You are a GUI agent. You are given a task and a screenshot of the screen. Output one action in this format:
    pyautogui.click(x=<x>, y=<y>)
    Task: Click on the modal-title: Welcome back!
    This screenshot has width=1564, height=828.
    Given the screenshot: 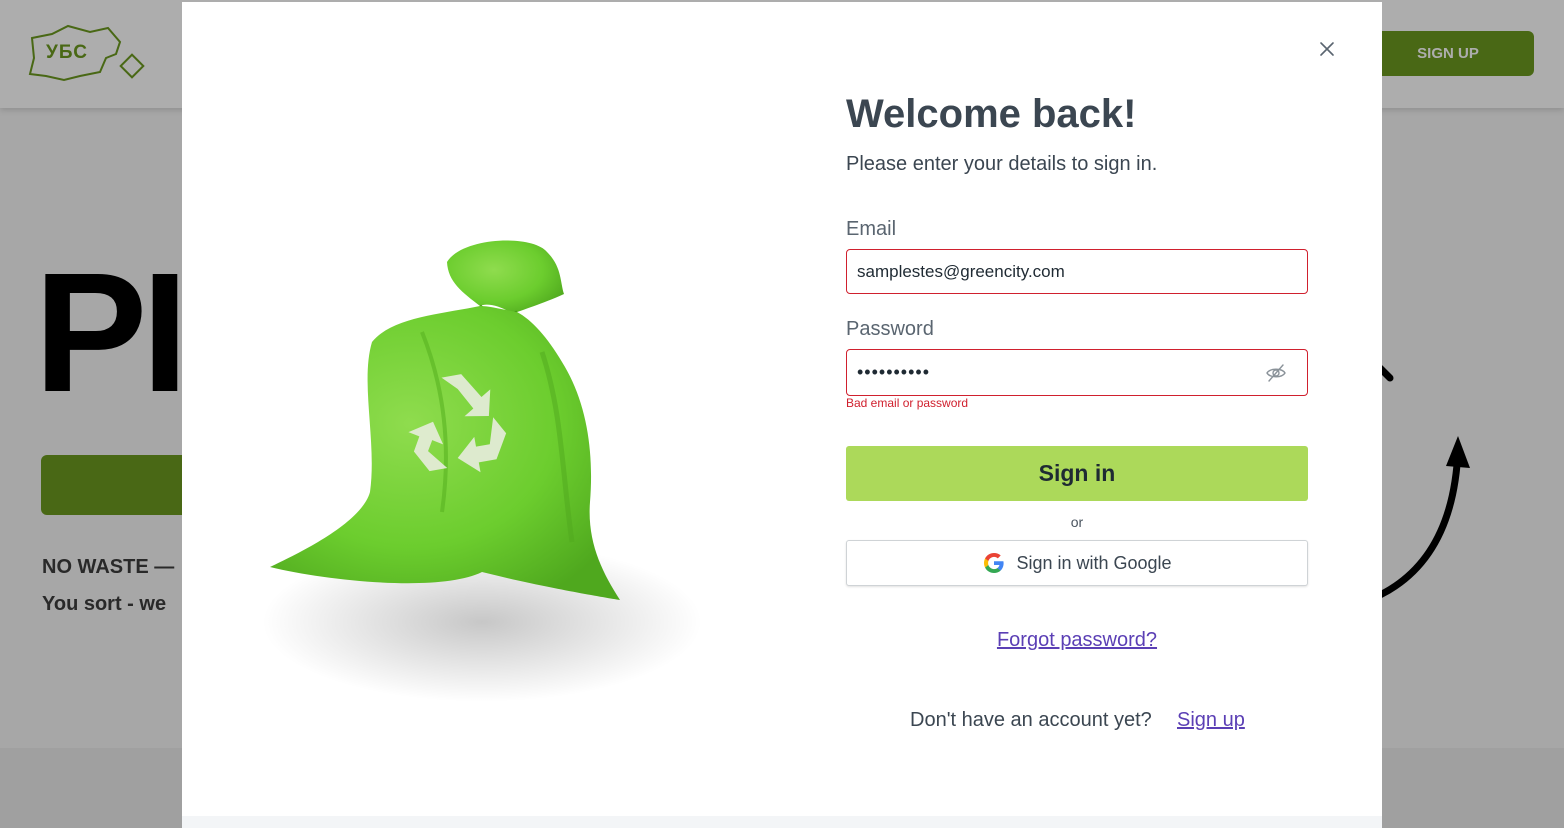 What is the action you would take?
    pyautogui.click(x=991, y=114)
    